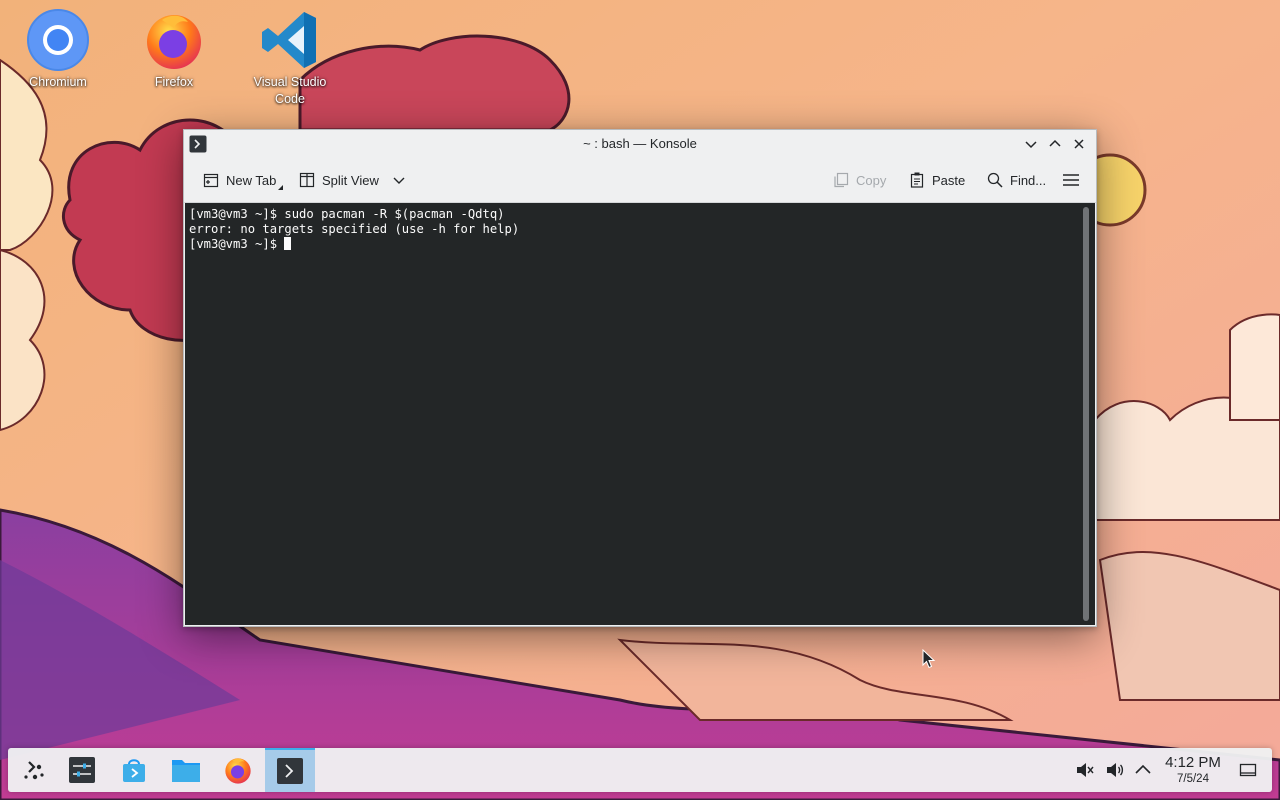 The height and width of the screenshot is (800, 1280). I want to click on clock-time: 4:12 PM, so click(1193, 762).